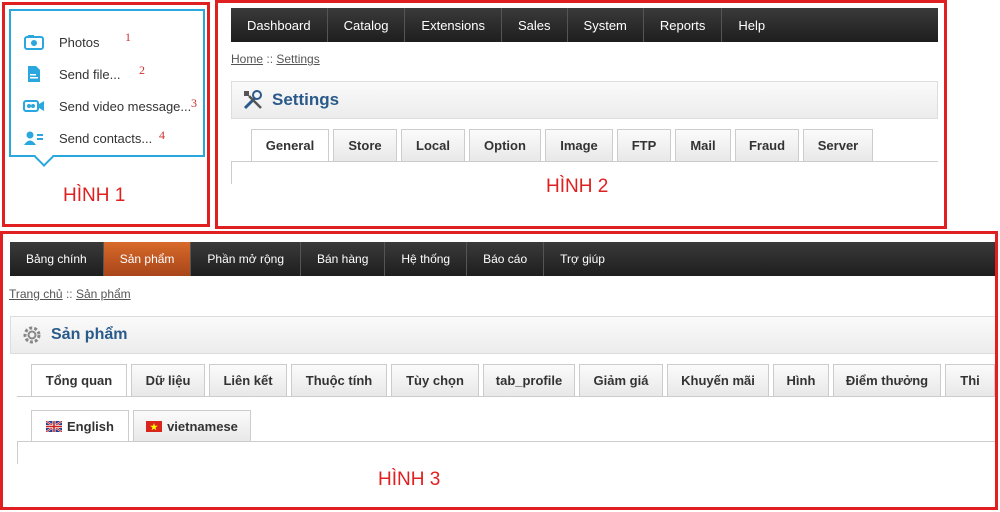  I want to click on menu-item-photos: Photos, so click(61, 42).